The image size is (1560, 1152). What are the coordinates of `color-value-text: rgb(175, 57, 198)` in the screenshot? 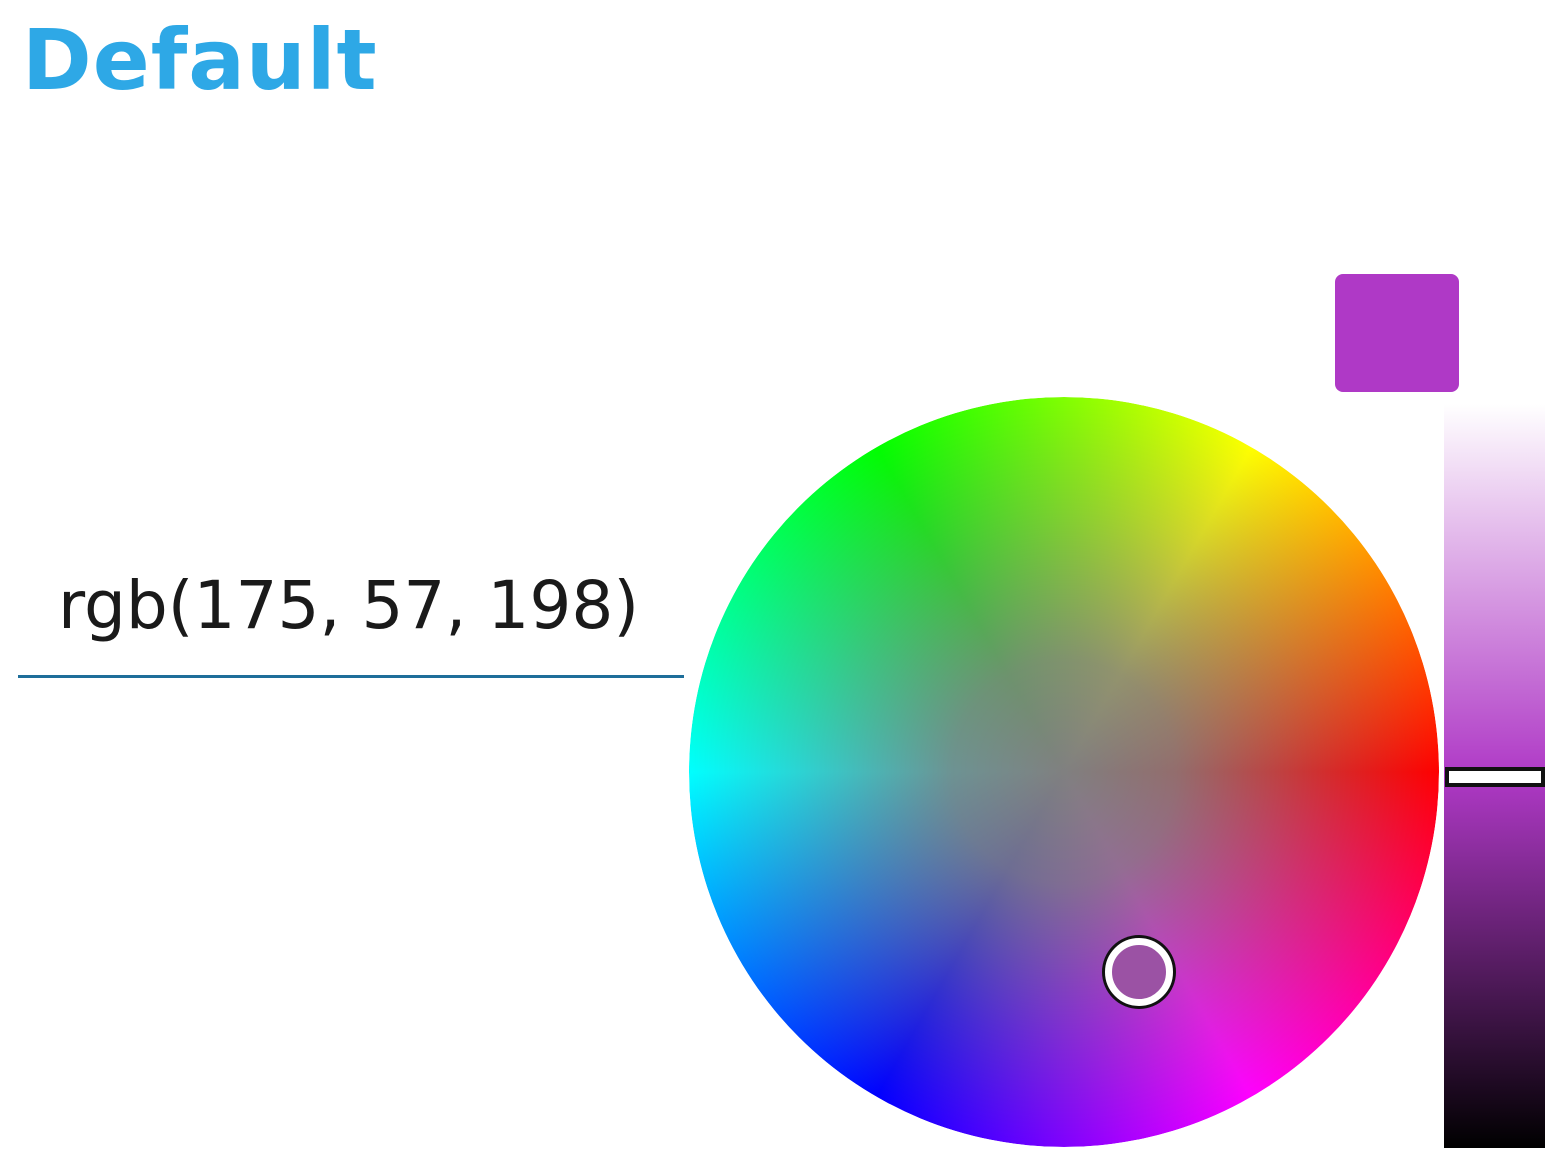 It's located at (348, 606).